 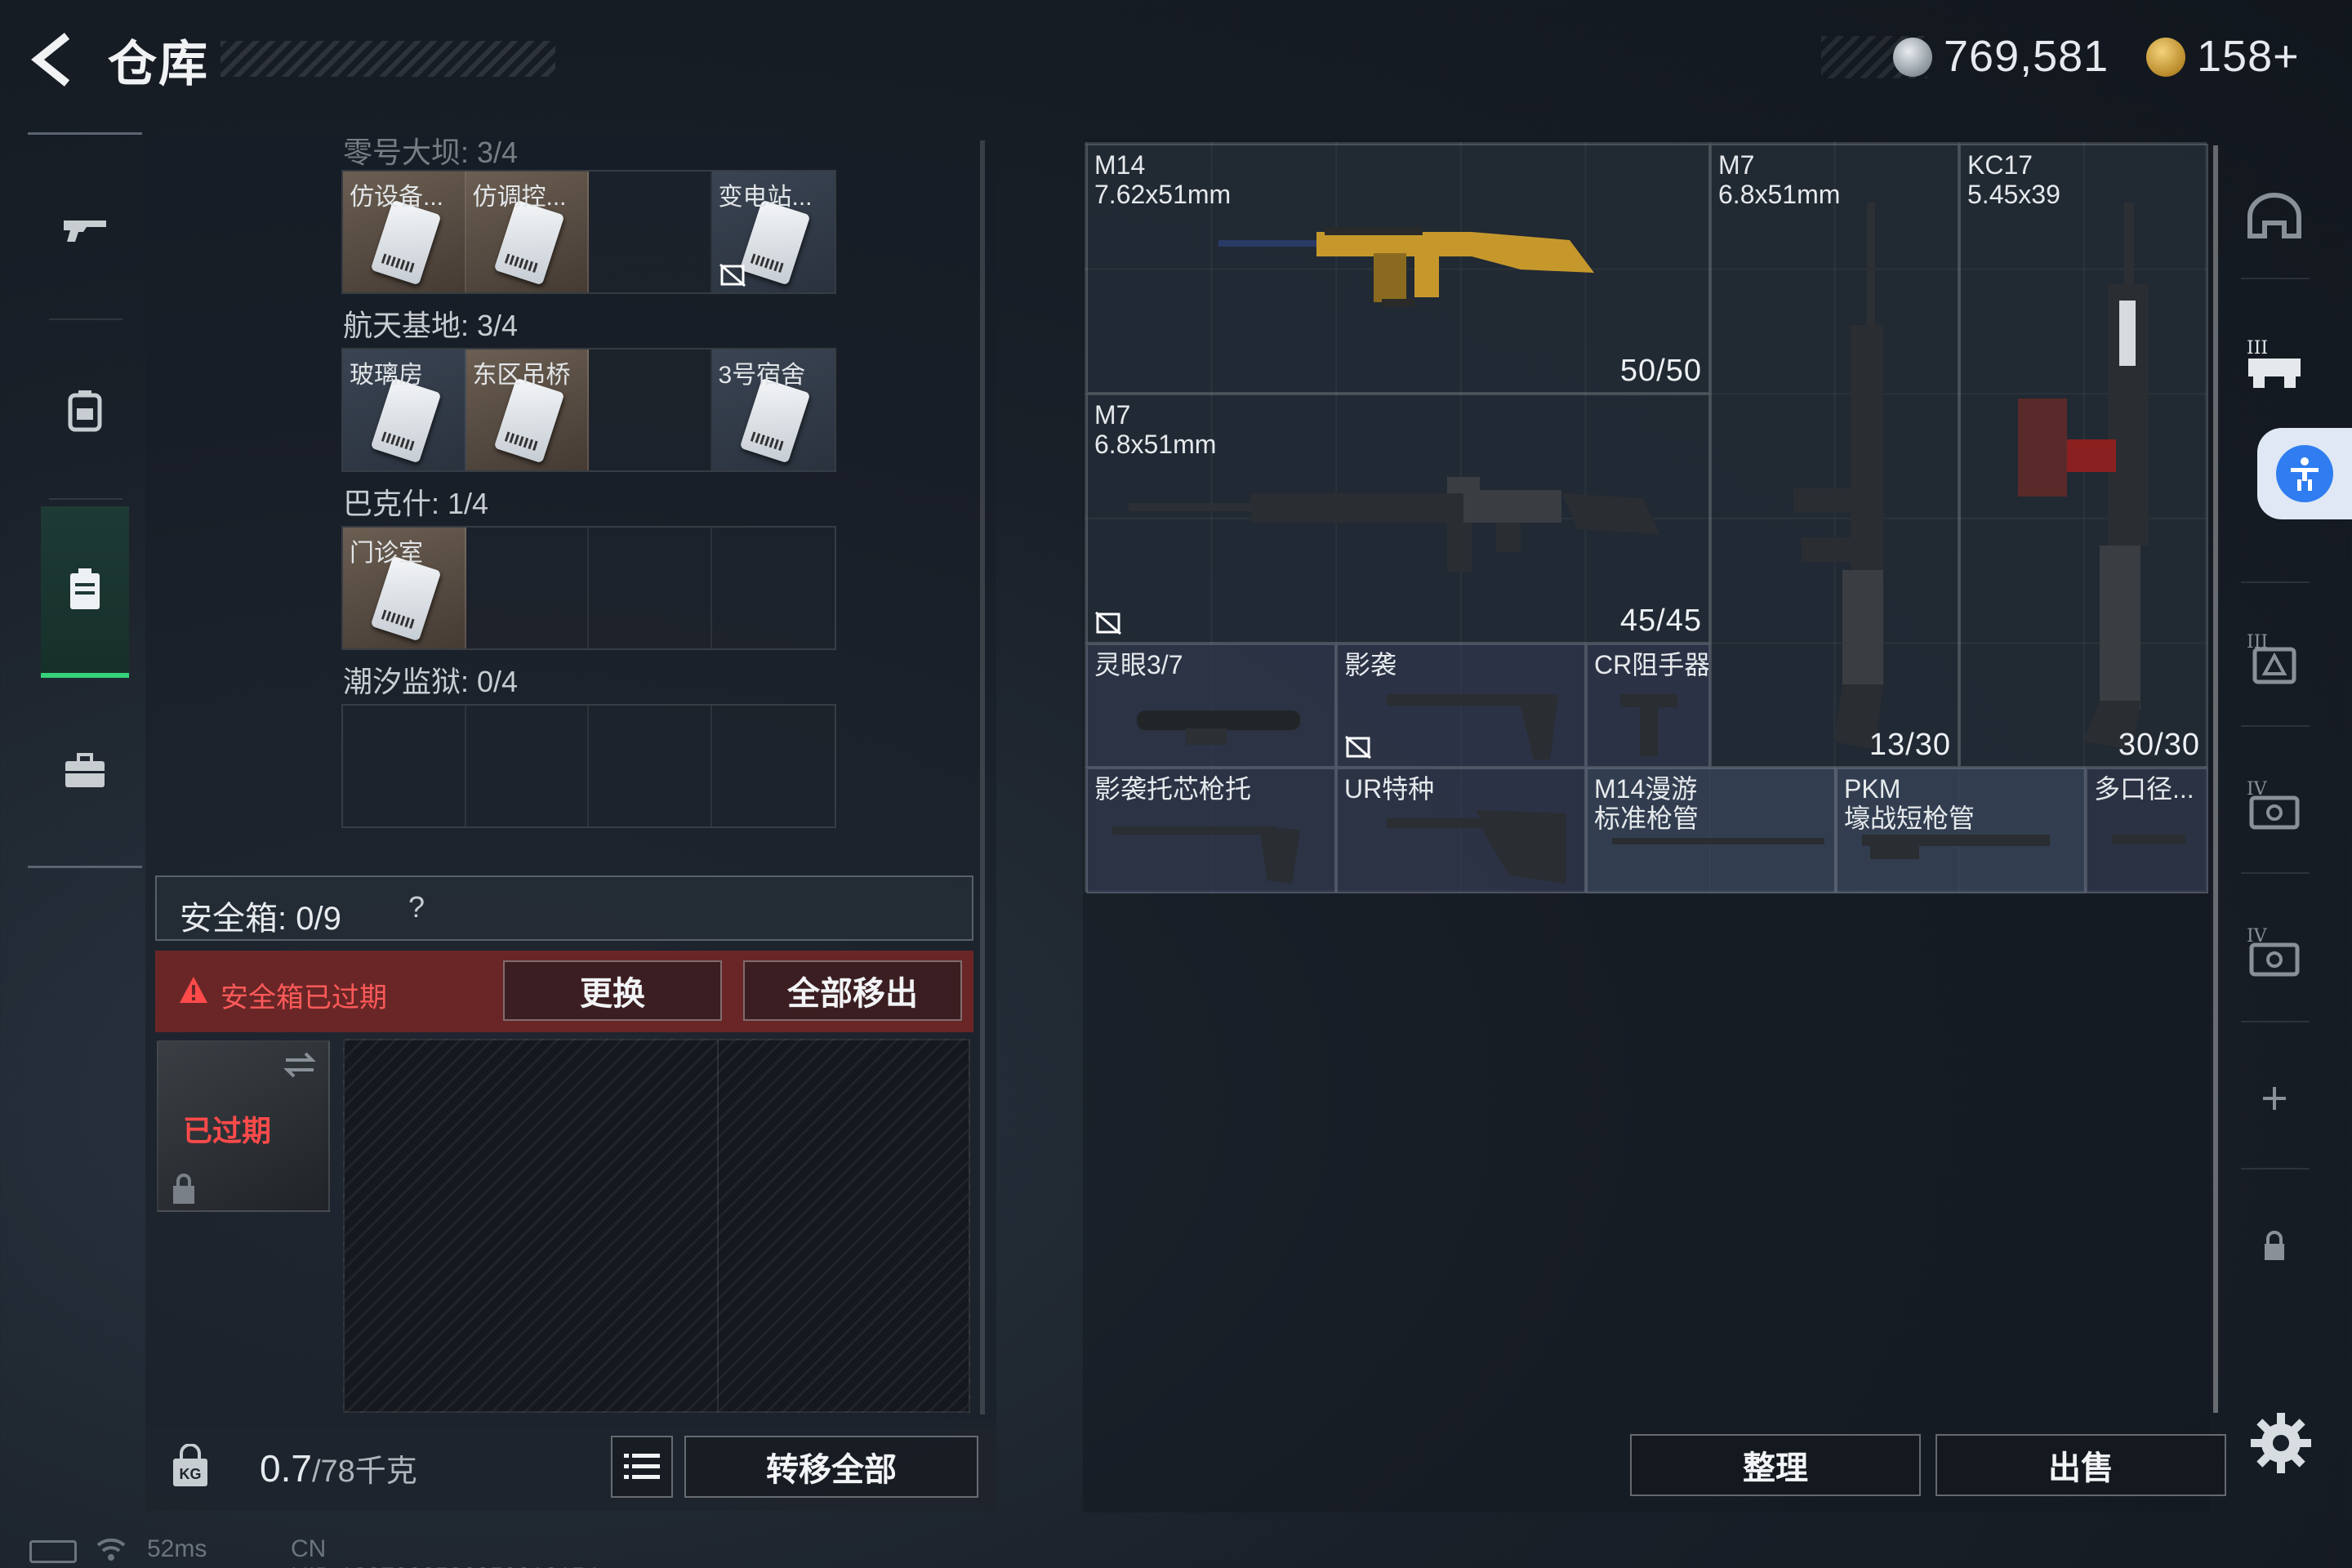 What do you see at coordinates (642, 1467) in the screenshot?
I see `list-view-button` at bounding box center [642, 1467].